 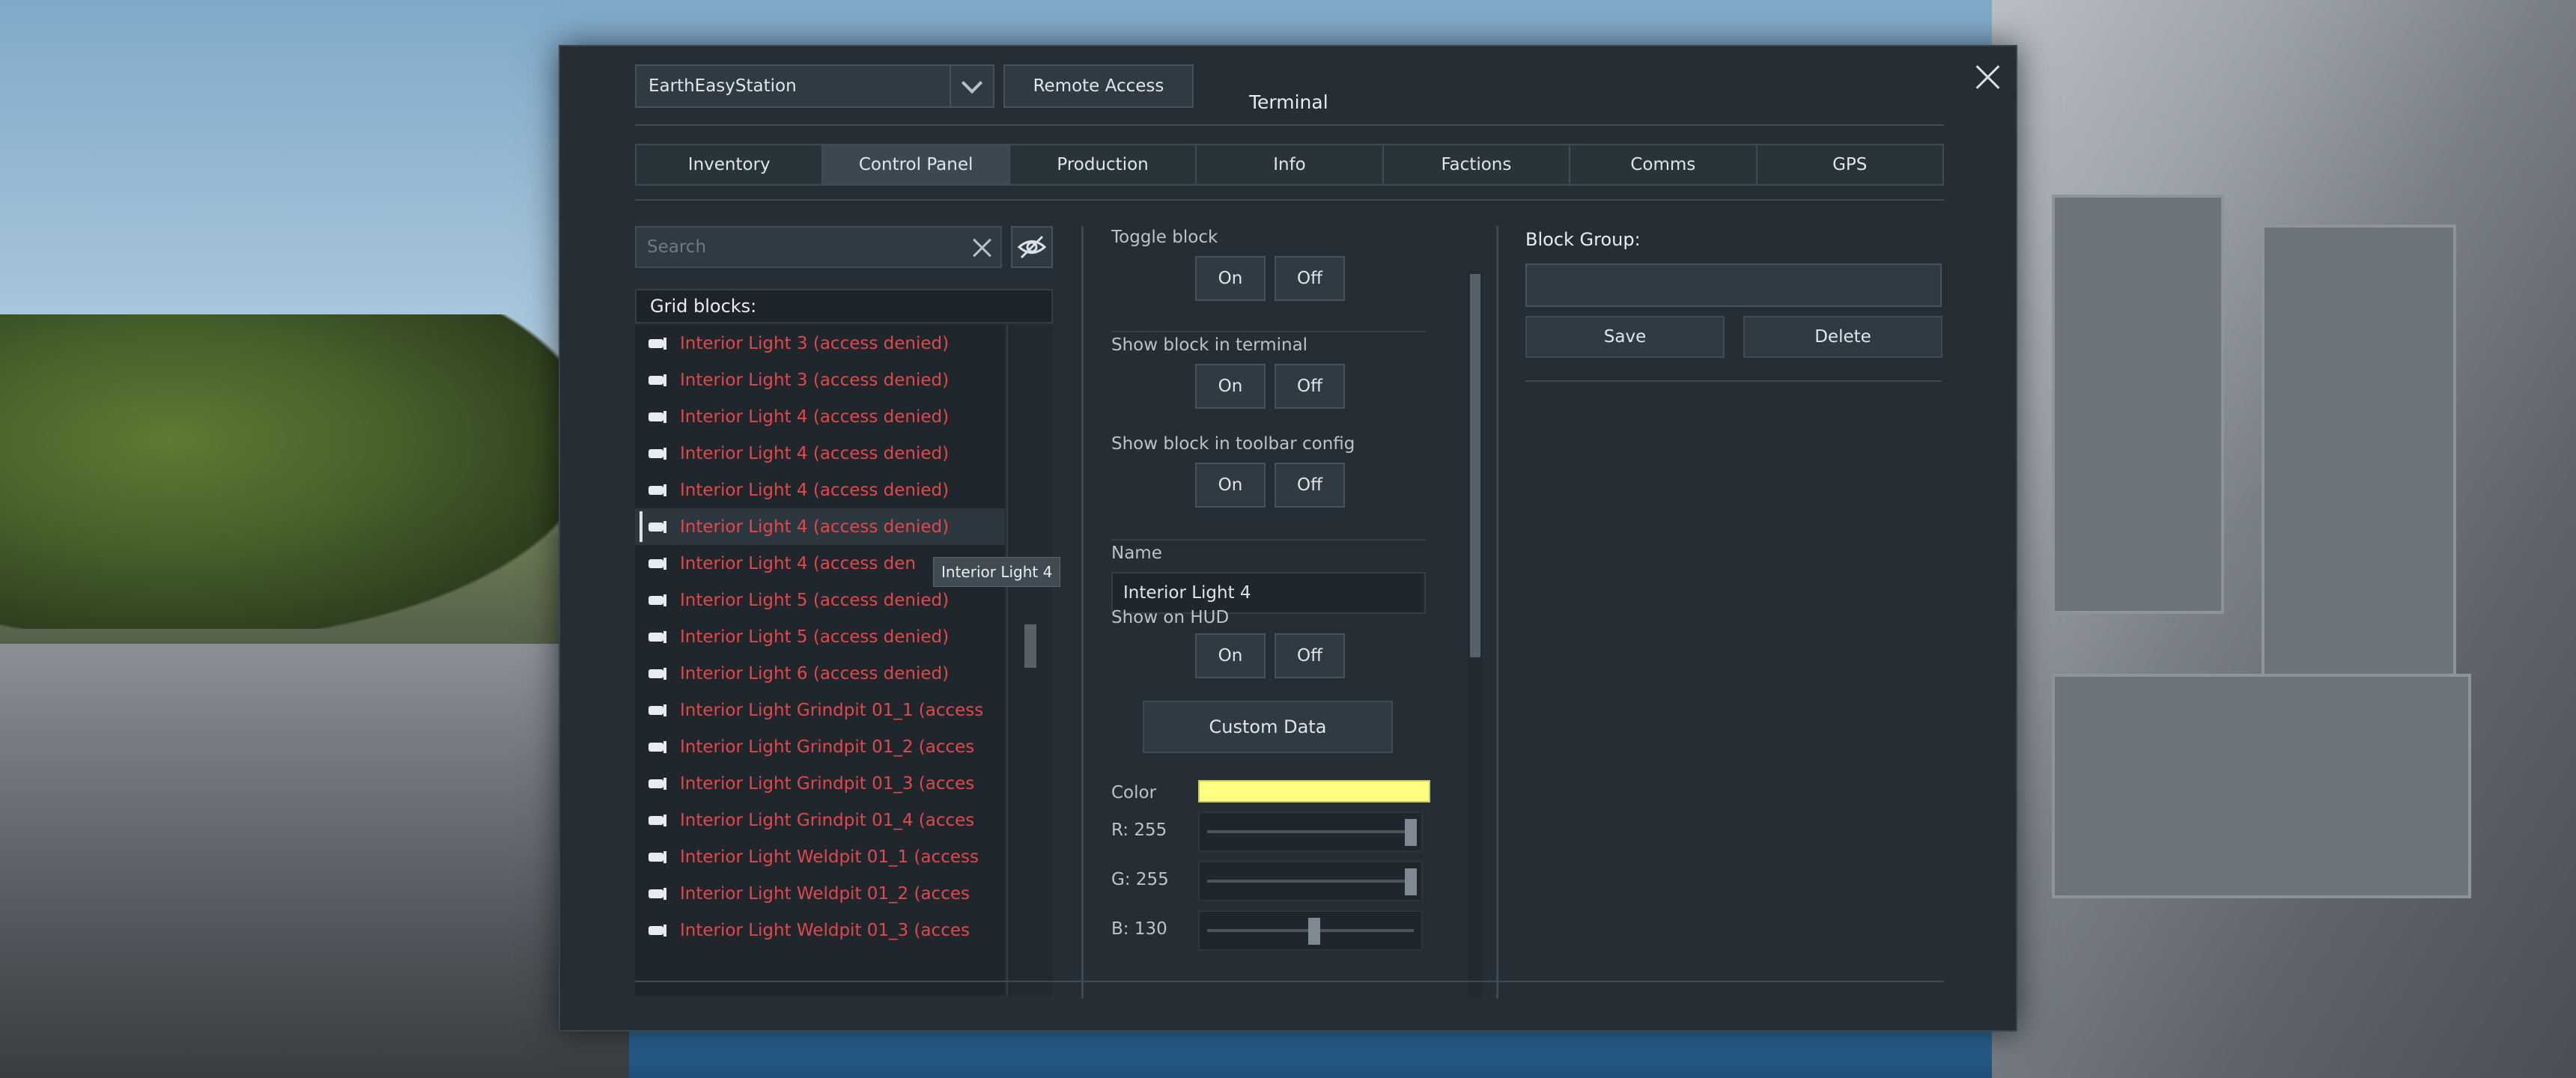 What do you see at coordinates (1411, 881) in the screenshot?
I see `green-slider-handle` at bounding box center [1411, 881].